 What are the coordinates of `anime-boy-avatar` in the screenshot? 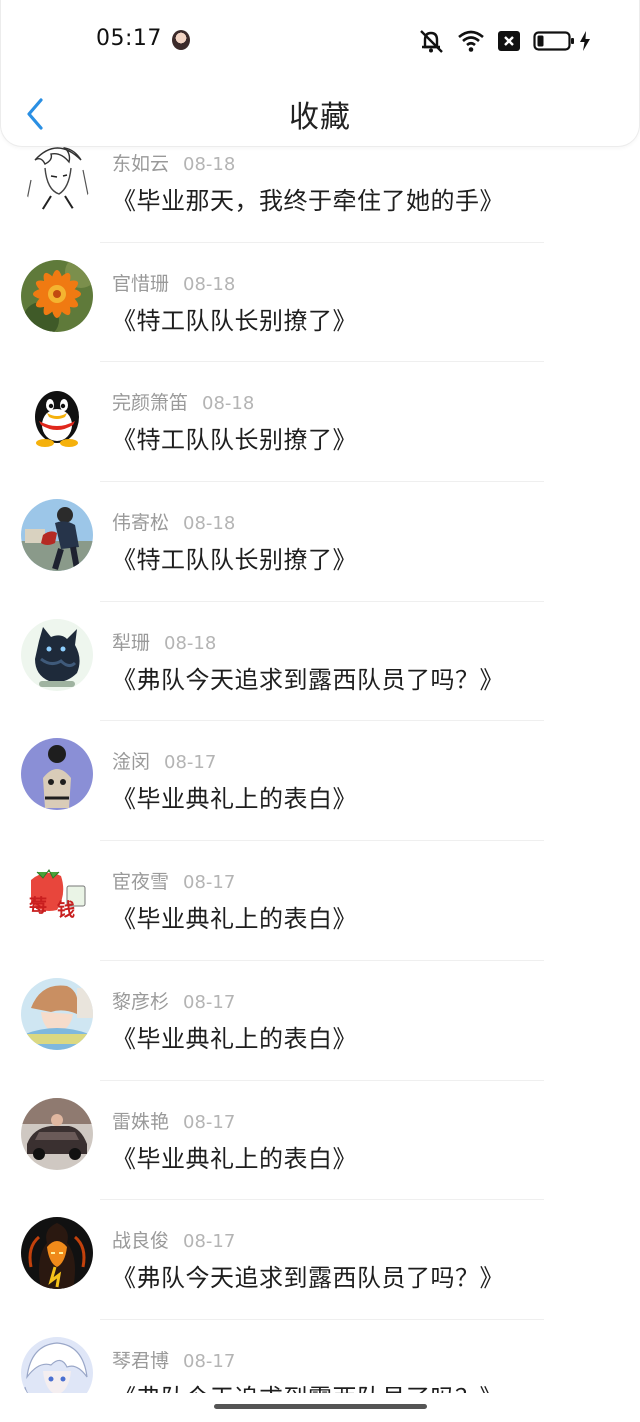 It's located at (57, 1013).